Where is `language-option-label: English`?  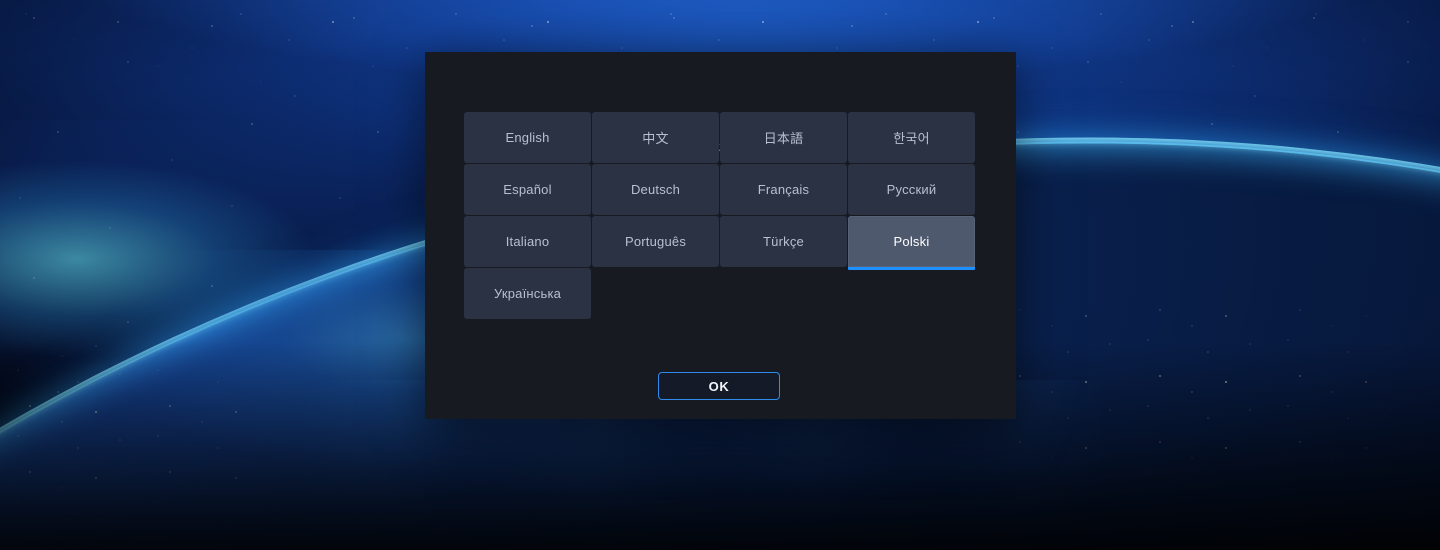 language-option-label: English is located at coordinates (527, 137).